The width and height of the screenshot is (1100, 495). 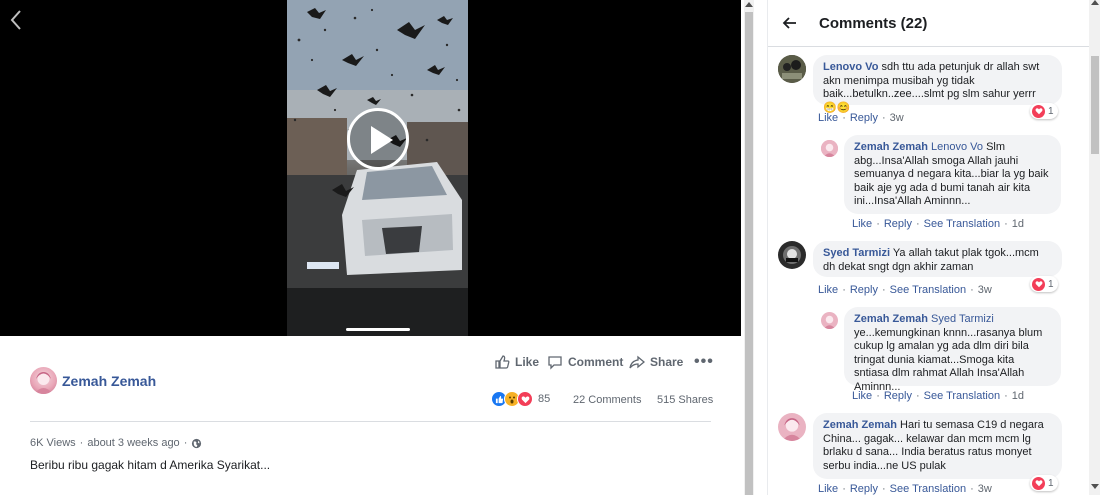 What do you see at coordinates (637, 362) in the screenshot?
I see `share-arrow-icon` at bounding box center [637, 362].